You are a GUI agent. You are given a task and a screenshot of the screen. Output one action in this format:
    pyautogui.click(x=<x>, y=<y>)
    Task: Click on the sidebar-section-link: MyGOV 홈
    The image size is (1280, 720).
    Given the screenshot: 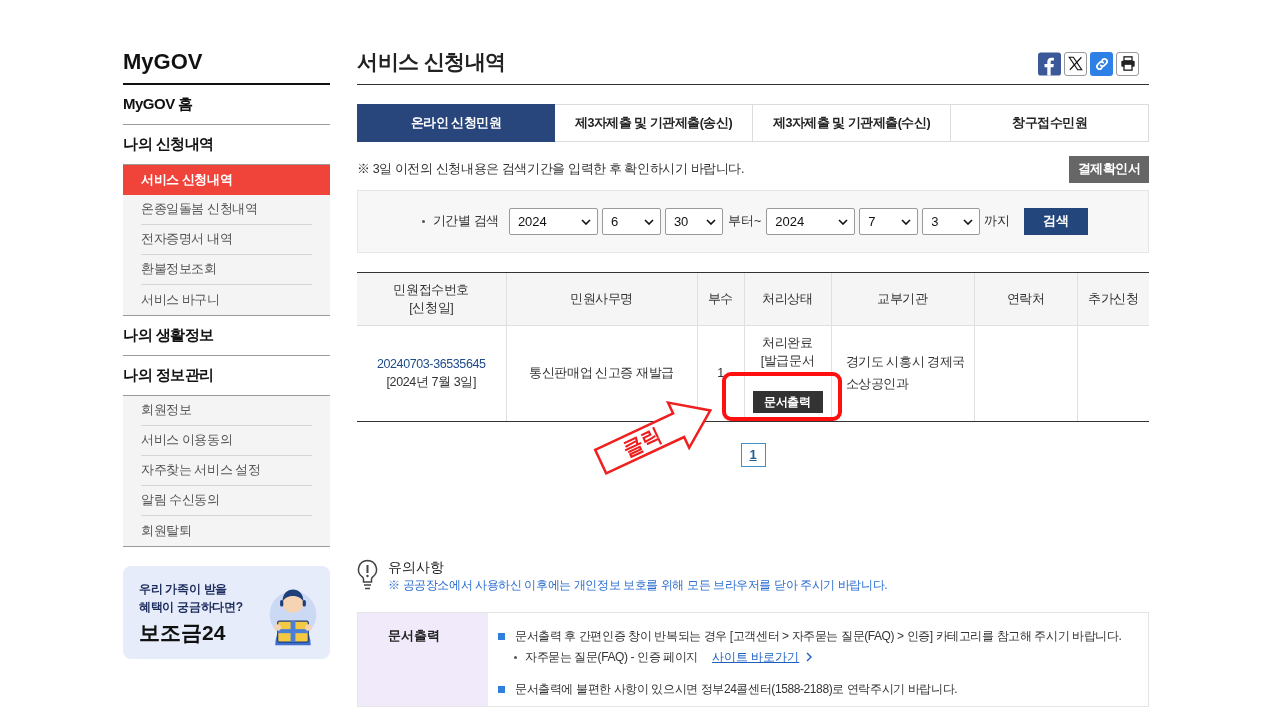 What is the action you would take?
    pyautogui.click(x=158, y=104)
    